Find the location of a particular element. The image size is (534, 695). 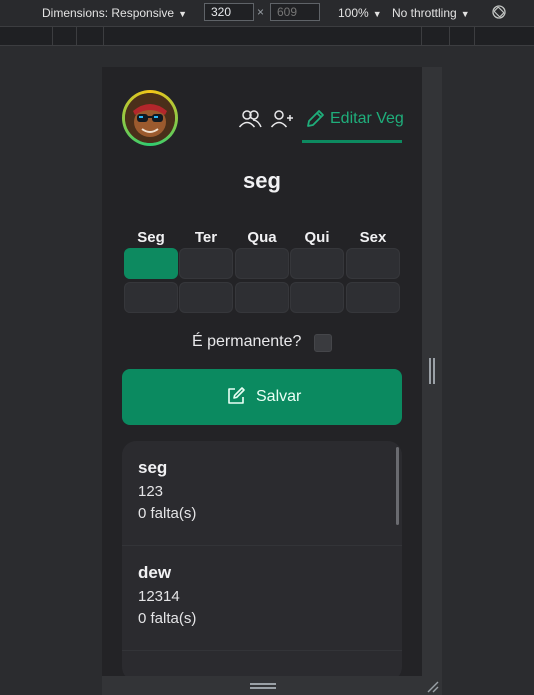

day-header-qua: Qua is located at coordinates (262, 237).